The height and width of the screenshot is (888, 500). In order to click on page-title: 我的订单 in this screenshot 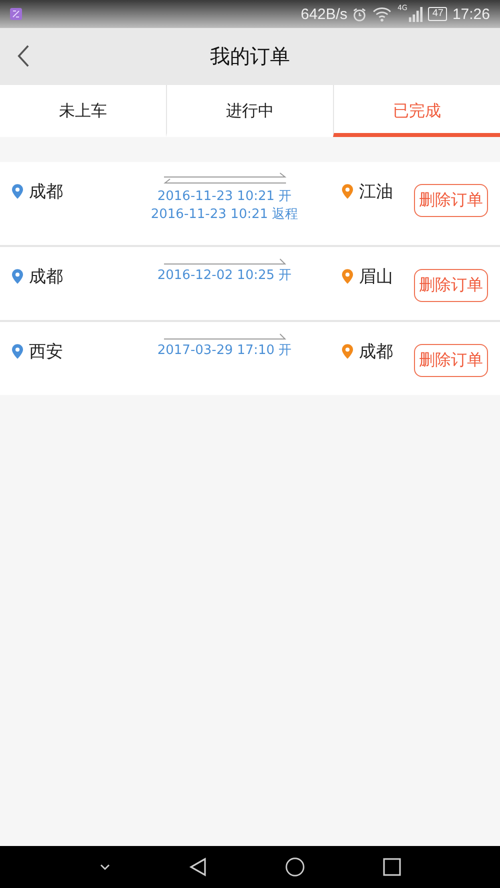, I will do `click(250, 56)`.